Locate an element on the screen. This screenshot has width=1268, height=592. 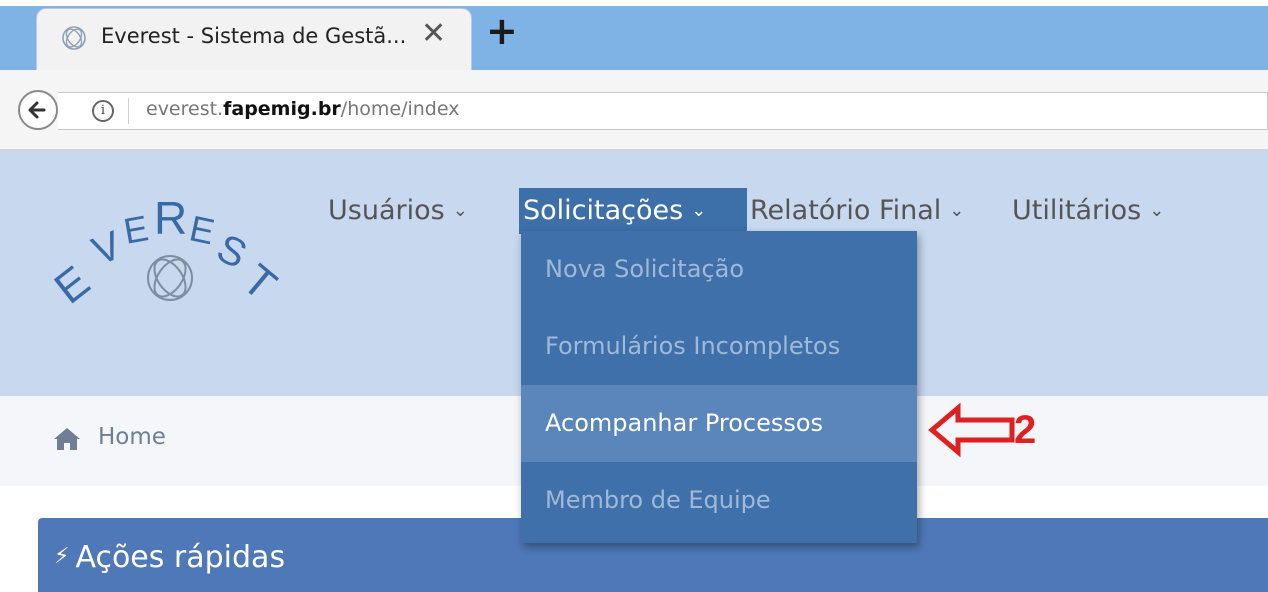
nav-relatorio-final-label: Relatório Final is located at coordinates (846, 210).